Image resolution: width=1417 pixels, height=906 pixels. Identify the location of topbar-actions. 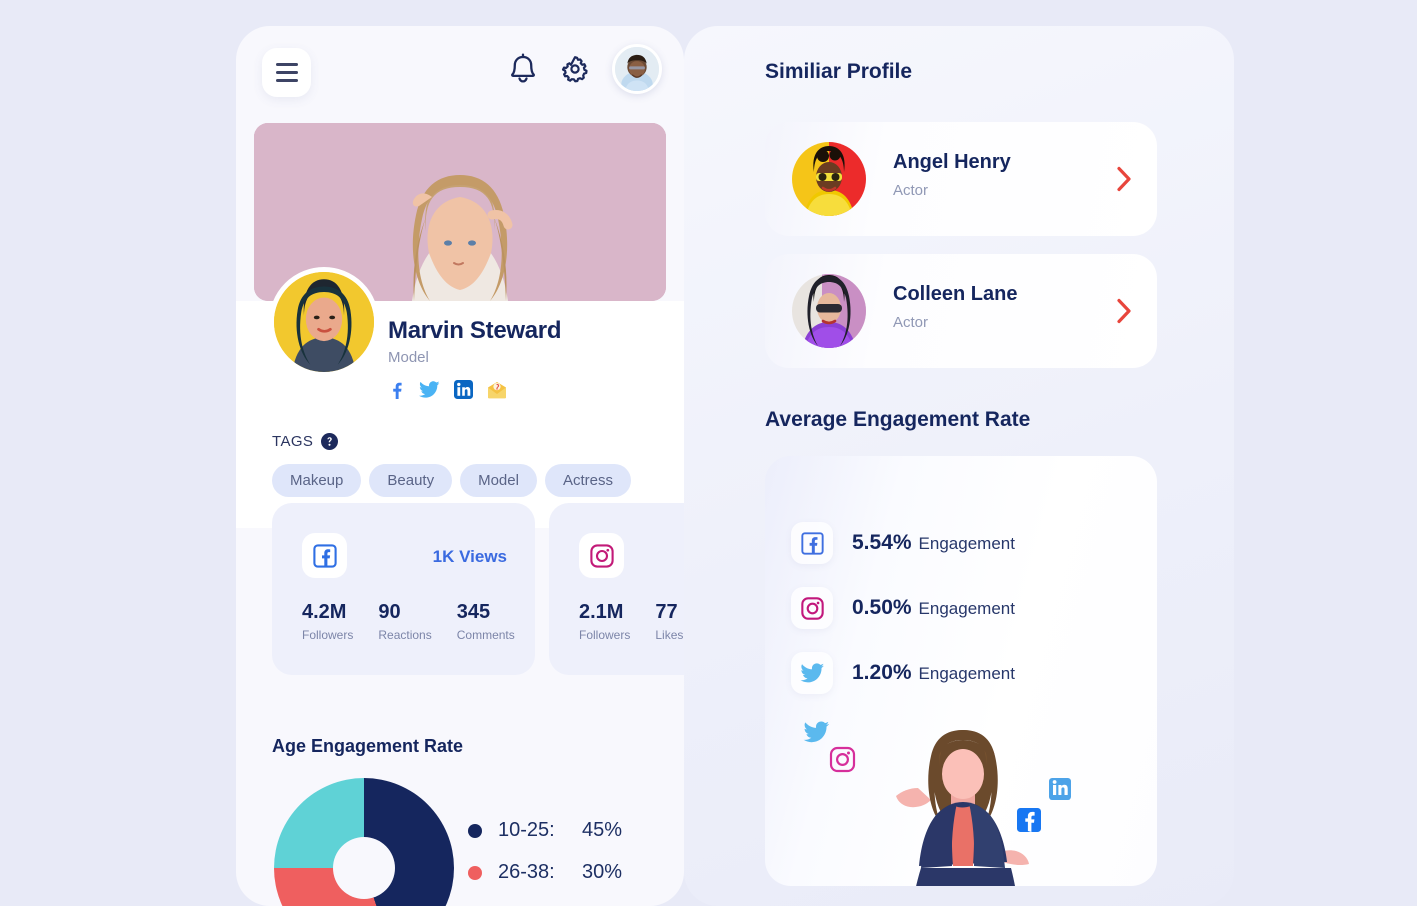
(585, 69).